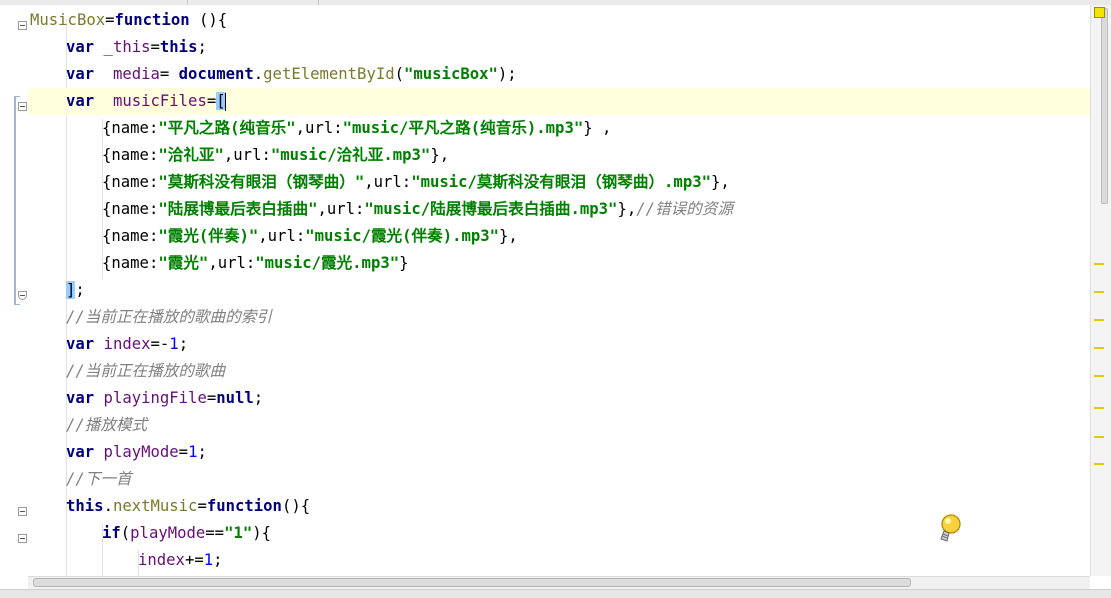  Describe the element at coordinates (122, 47) in the screenshot. I see `code-token: _this` at that location.